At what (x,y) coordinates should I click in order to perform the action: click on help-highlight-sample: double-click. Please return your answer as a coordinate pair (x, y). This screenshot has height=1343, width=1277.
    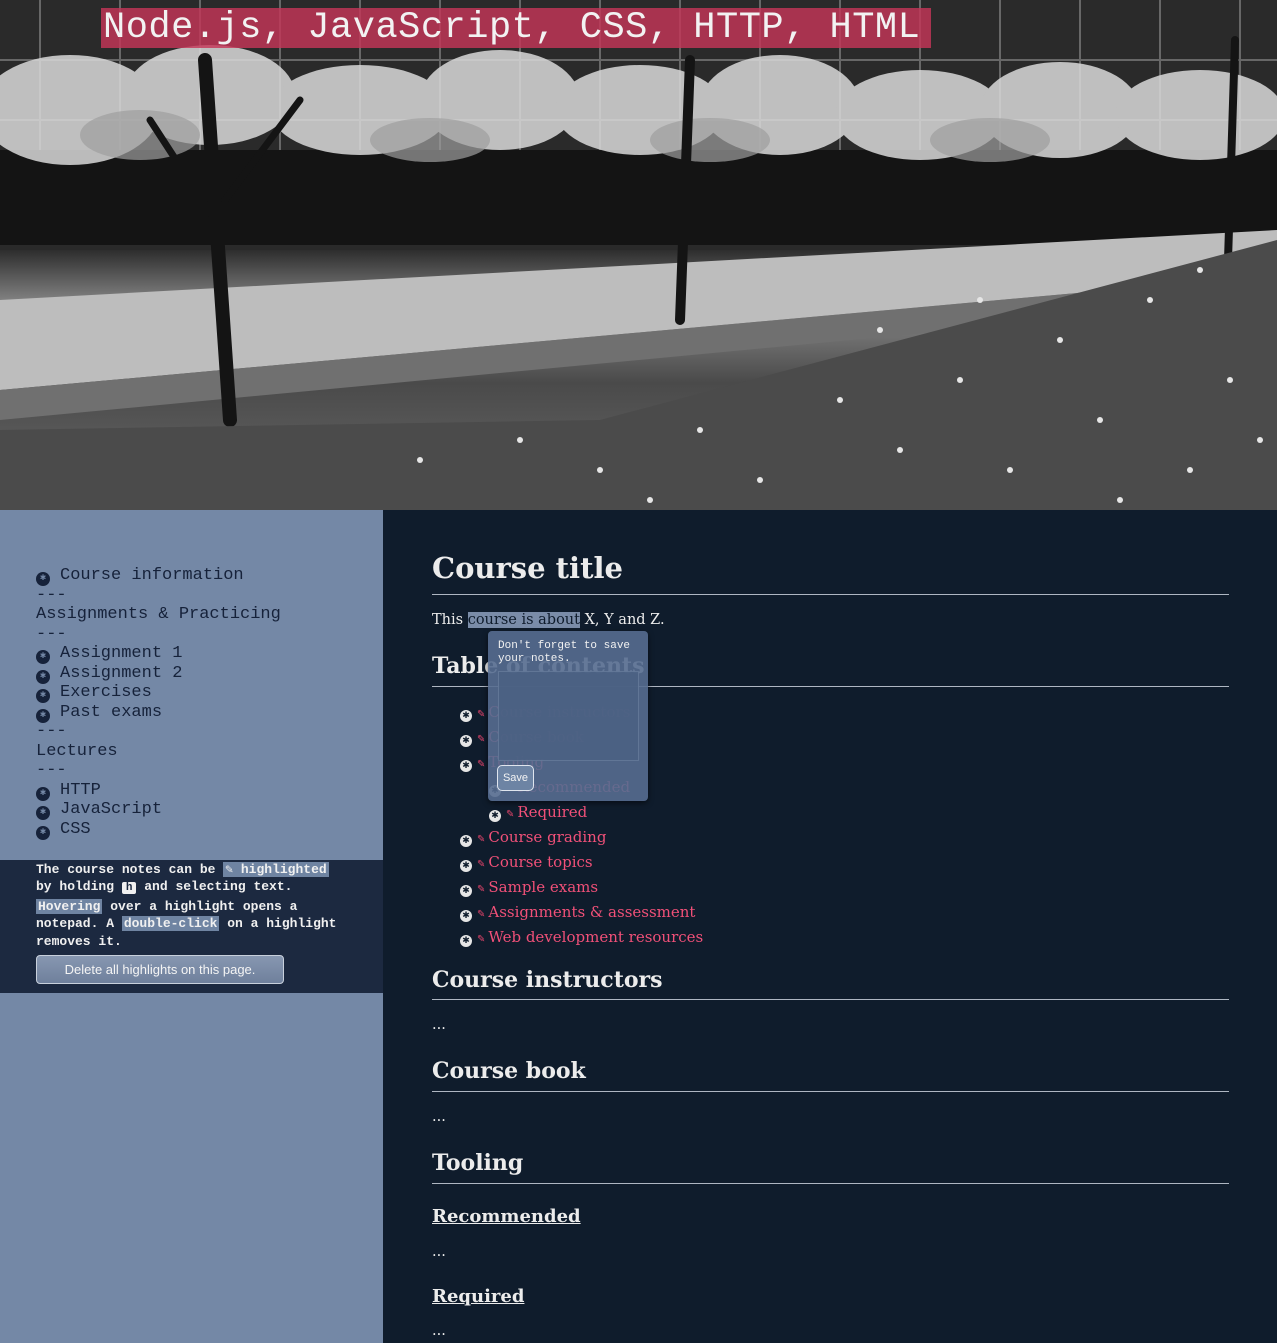
    Looking at the image, I should click on (170, 924).